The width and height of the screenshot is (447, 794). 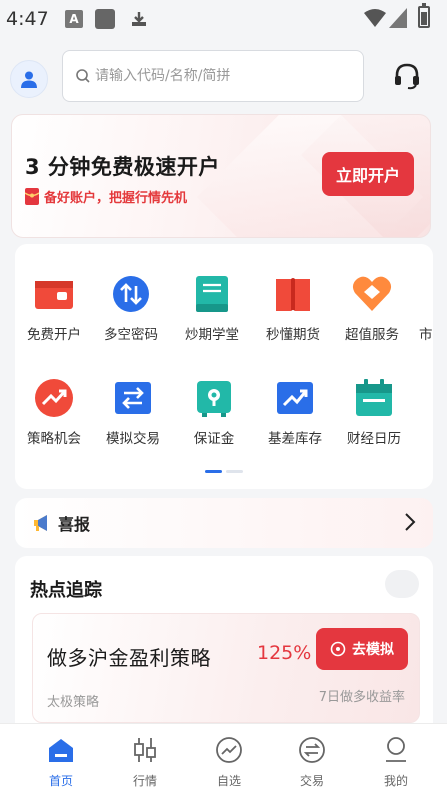 What do you see at coordinates (293, 335) in the screenshot?
I see `feature-label: 秒懂期货` at bounding box center [293, 335].